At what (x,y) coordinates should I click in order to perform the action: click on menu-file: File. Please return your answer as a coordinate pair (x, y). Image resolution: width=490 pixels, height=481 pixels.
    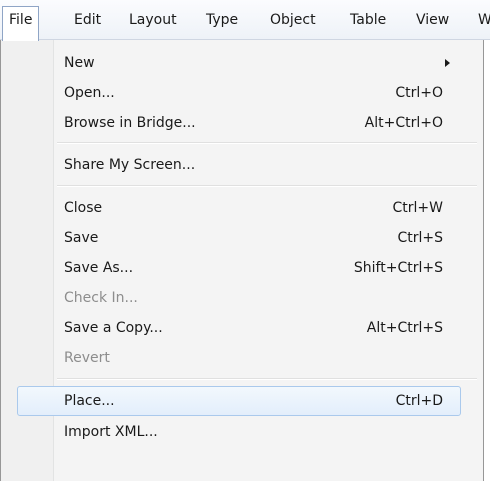
    Looking at the image, I should click on (21, 23).